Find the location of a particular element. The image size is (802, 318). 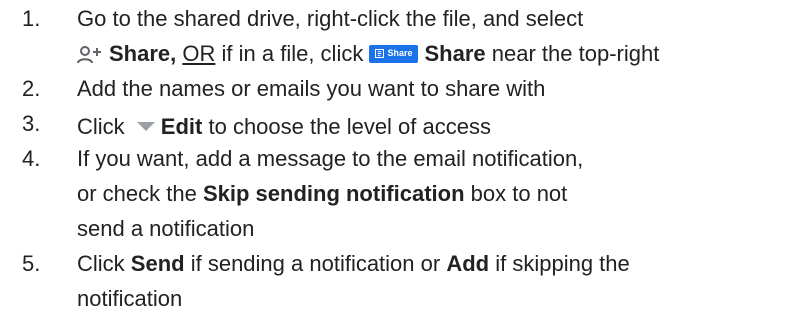

step-number: 5. is located at coordinates (31, 263).